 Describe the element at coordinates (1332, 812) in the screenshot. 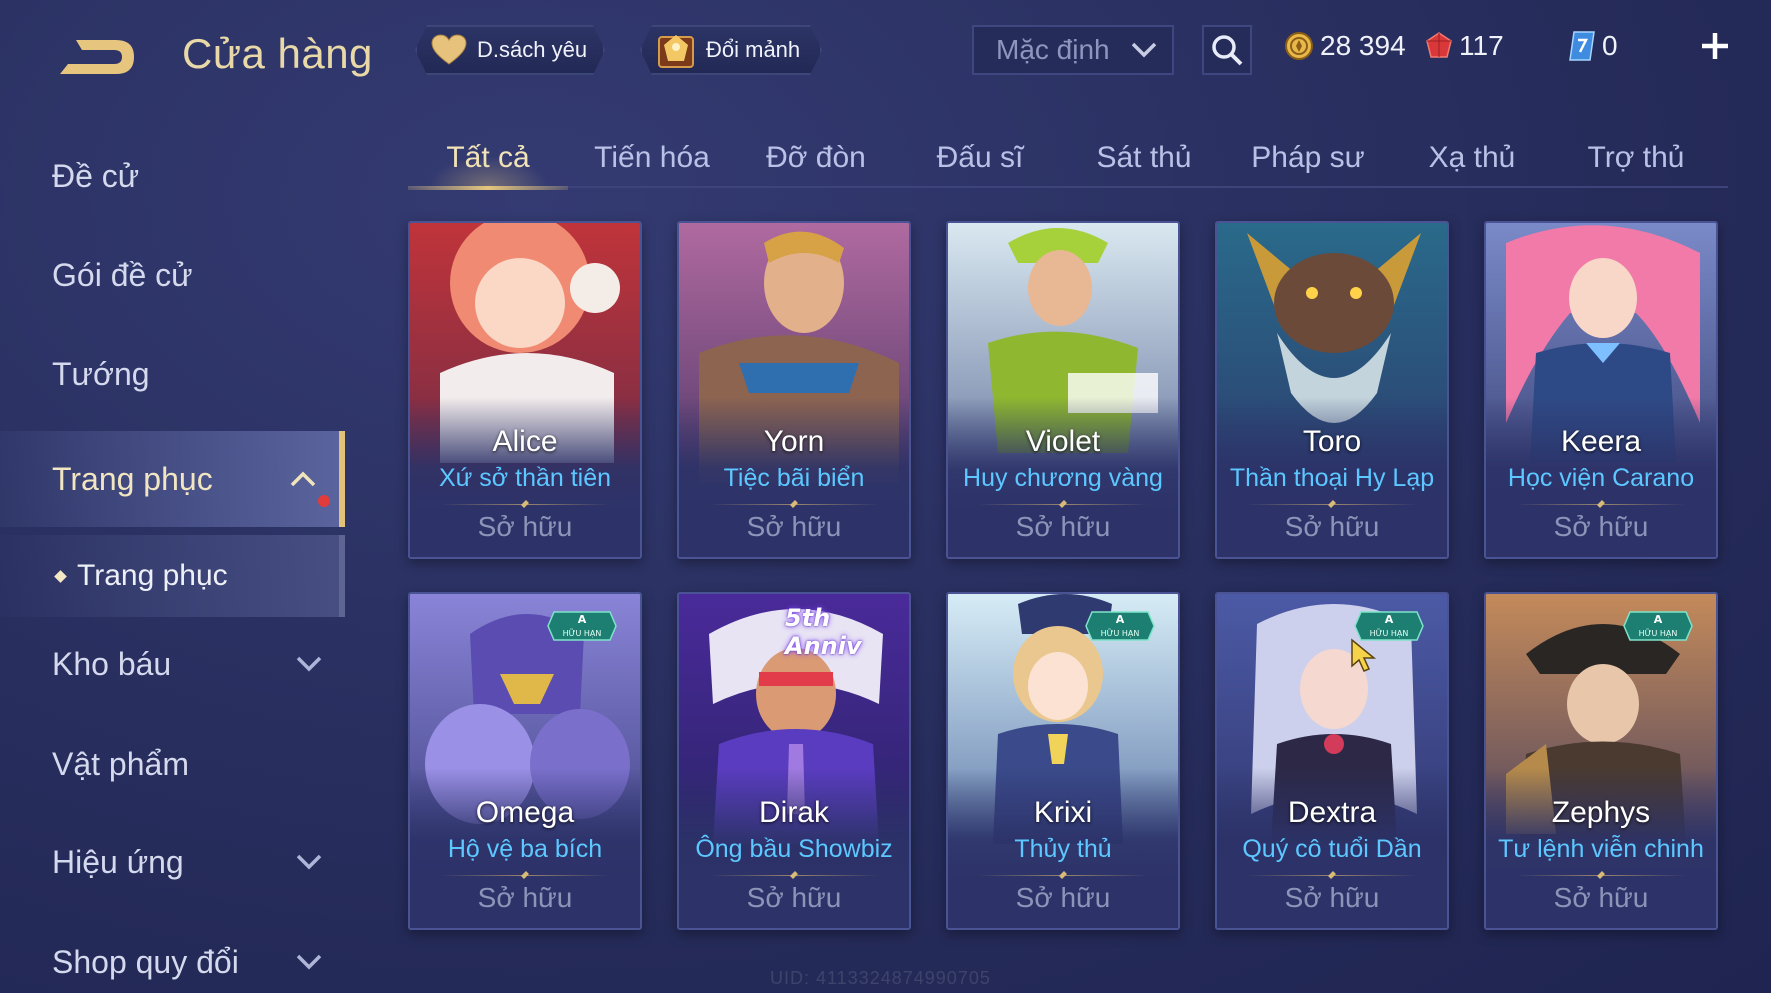

I see `hero-name: Dextra` at that location.